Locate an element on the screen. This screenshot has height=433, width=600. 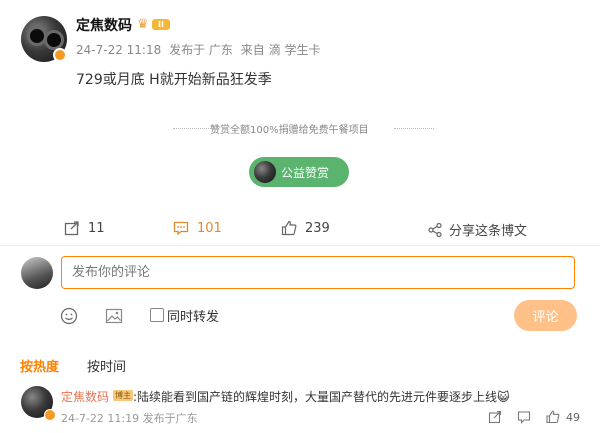
post-meta: 24-7-22 11:18 发布于 广东 来自滴 学生卡 is located at coordinates (200, 49).